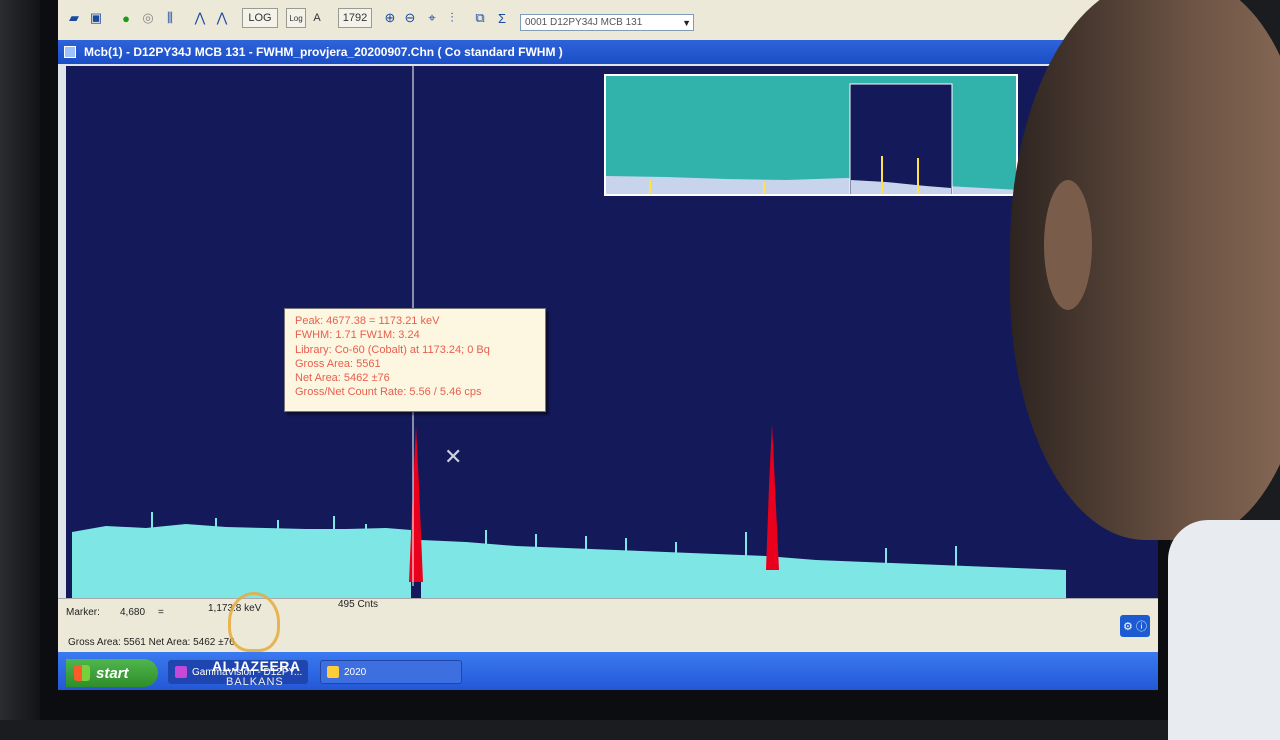  What do you see at coordinates (82, 673) in the screenshot?
I see `windows-flag-icon` at bounding box center [82, 673].